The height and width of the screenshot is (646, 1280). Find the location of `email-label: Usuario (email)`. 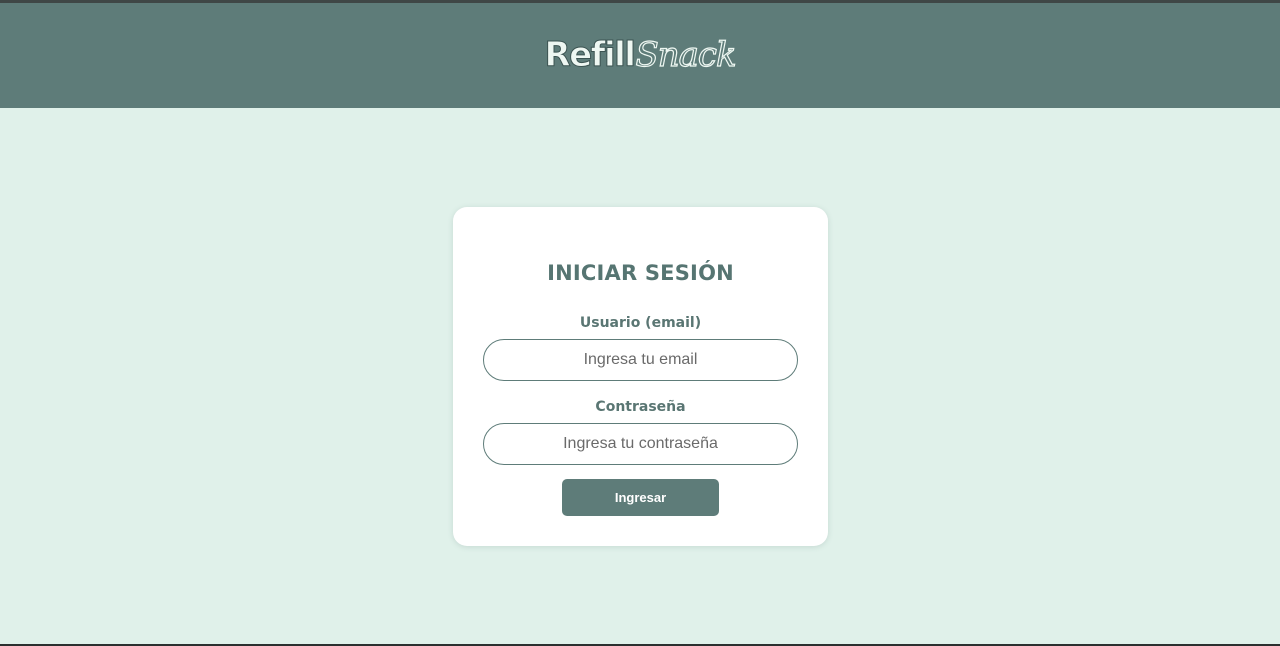

email-label: Usuario (email) is located at coordinates (640, 323).